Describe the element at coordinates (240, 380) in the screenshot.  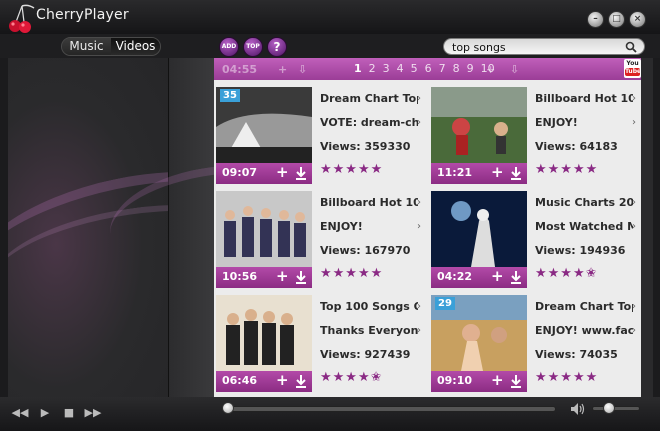
I see `video-duration: 06:46` at that location.